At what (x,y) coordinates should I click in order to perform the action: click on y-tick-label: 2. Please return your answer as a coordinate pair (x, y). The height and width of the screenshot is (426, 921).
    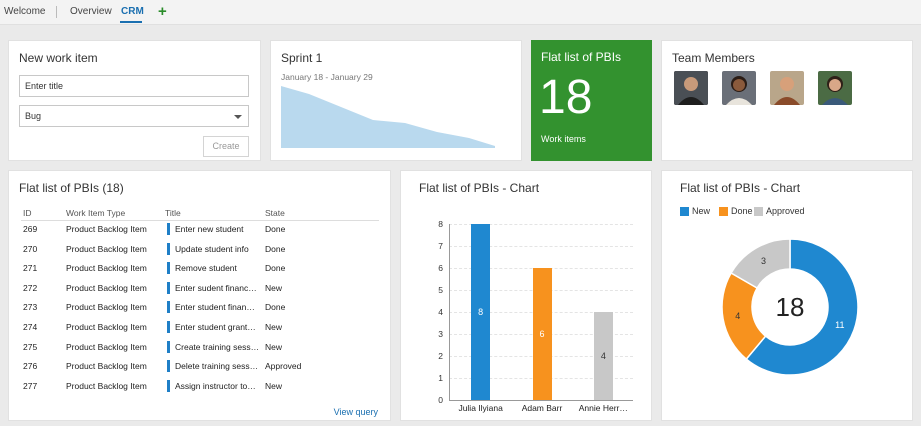
    Looking at the image, I should click on (440, 356).